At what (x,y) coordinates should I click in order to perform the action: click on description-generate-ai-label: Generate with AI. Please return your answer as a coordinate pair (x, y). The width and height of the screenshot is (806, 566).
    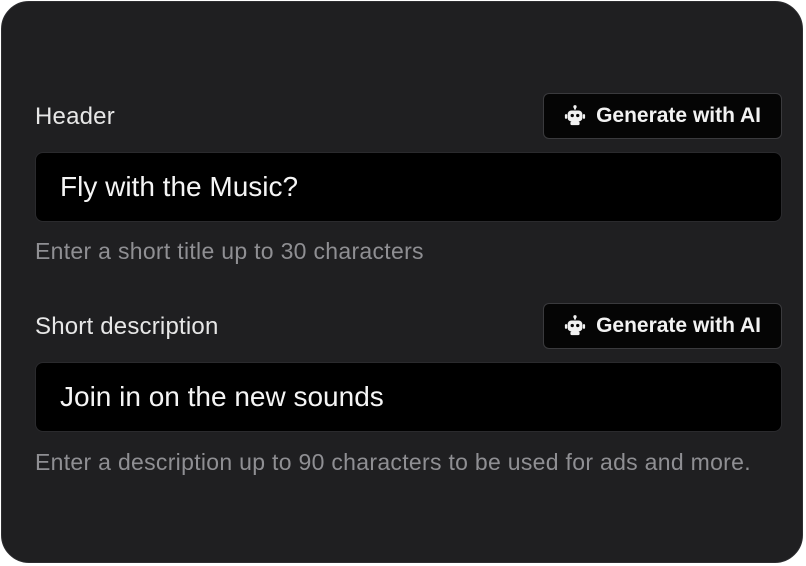
    Looking at the image, I should click on (678, 325).